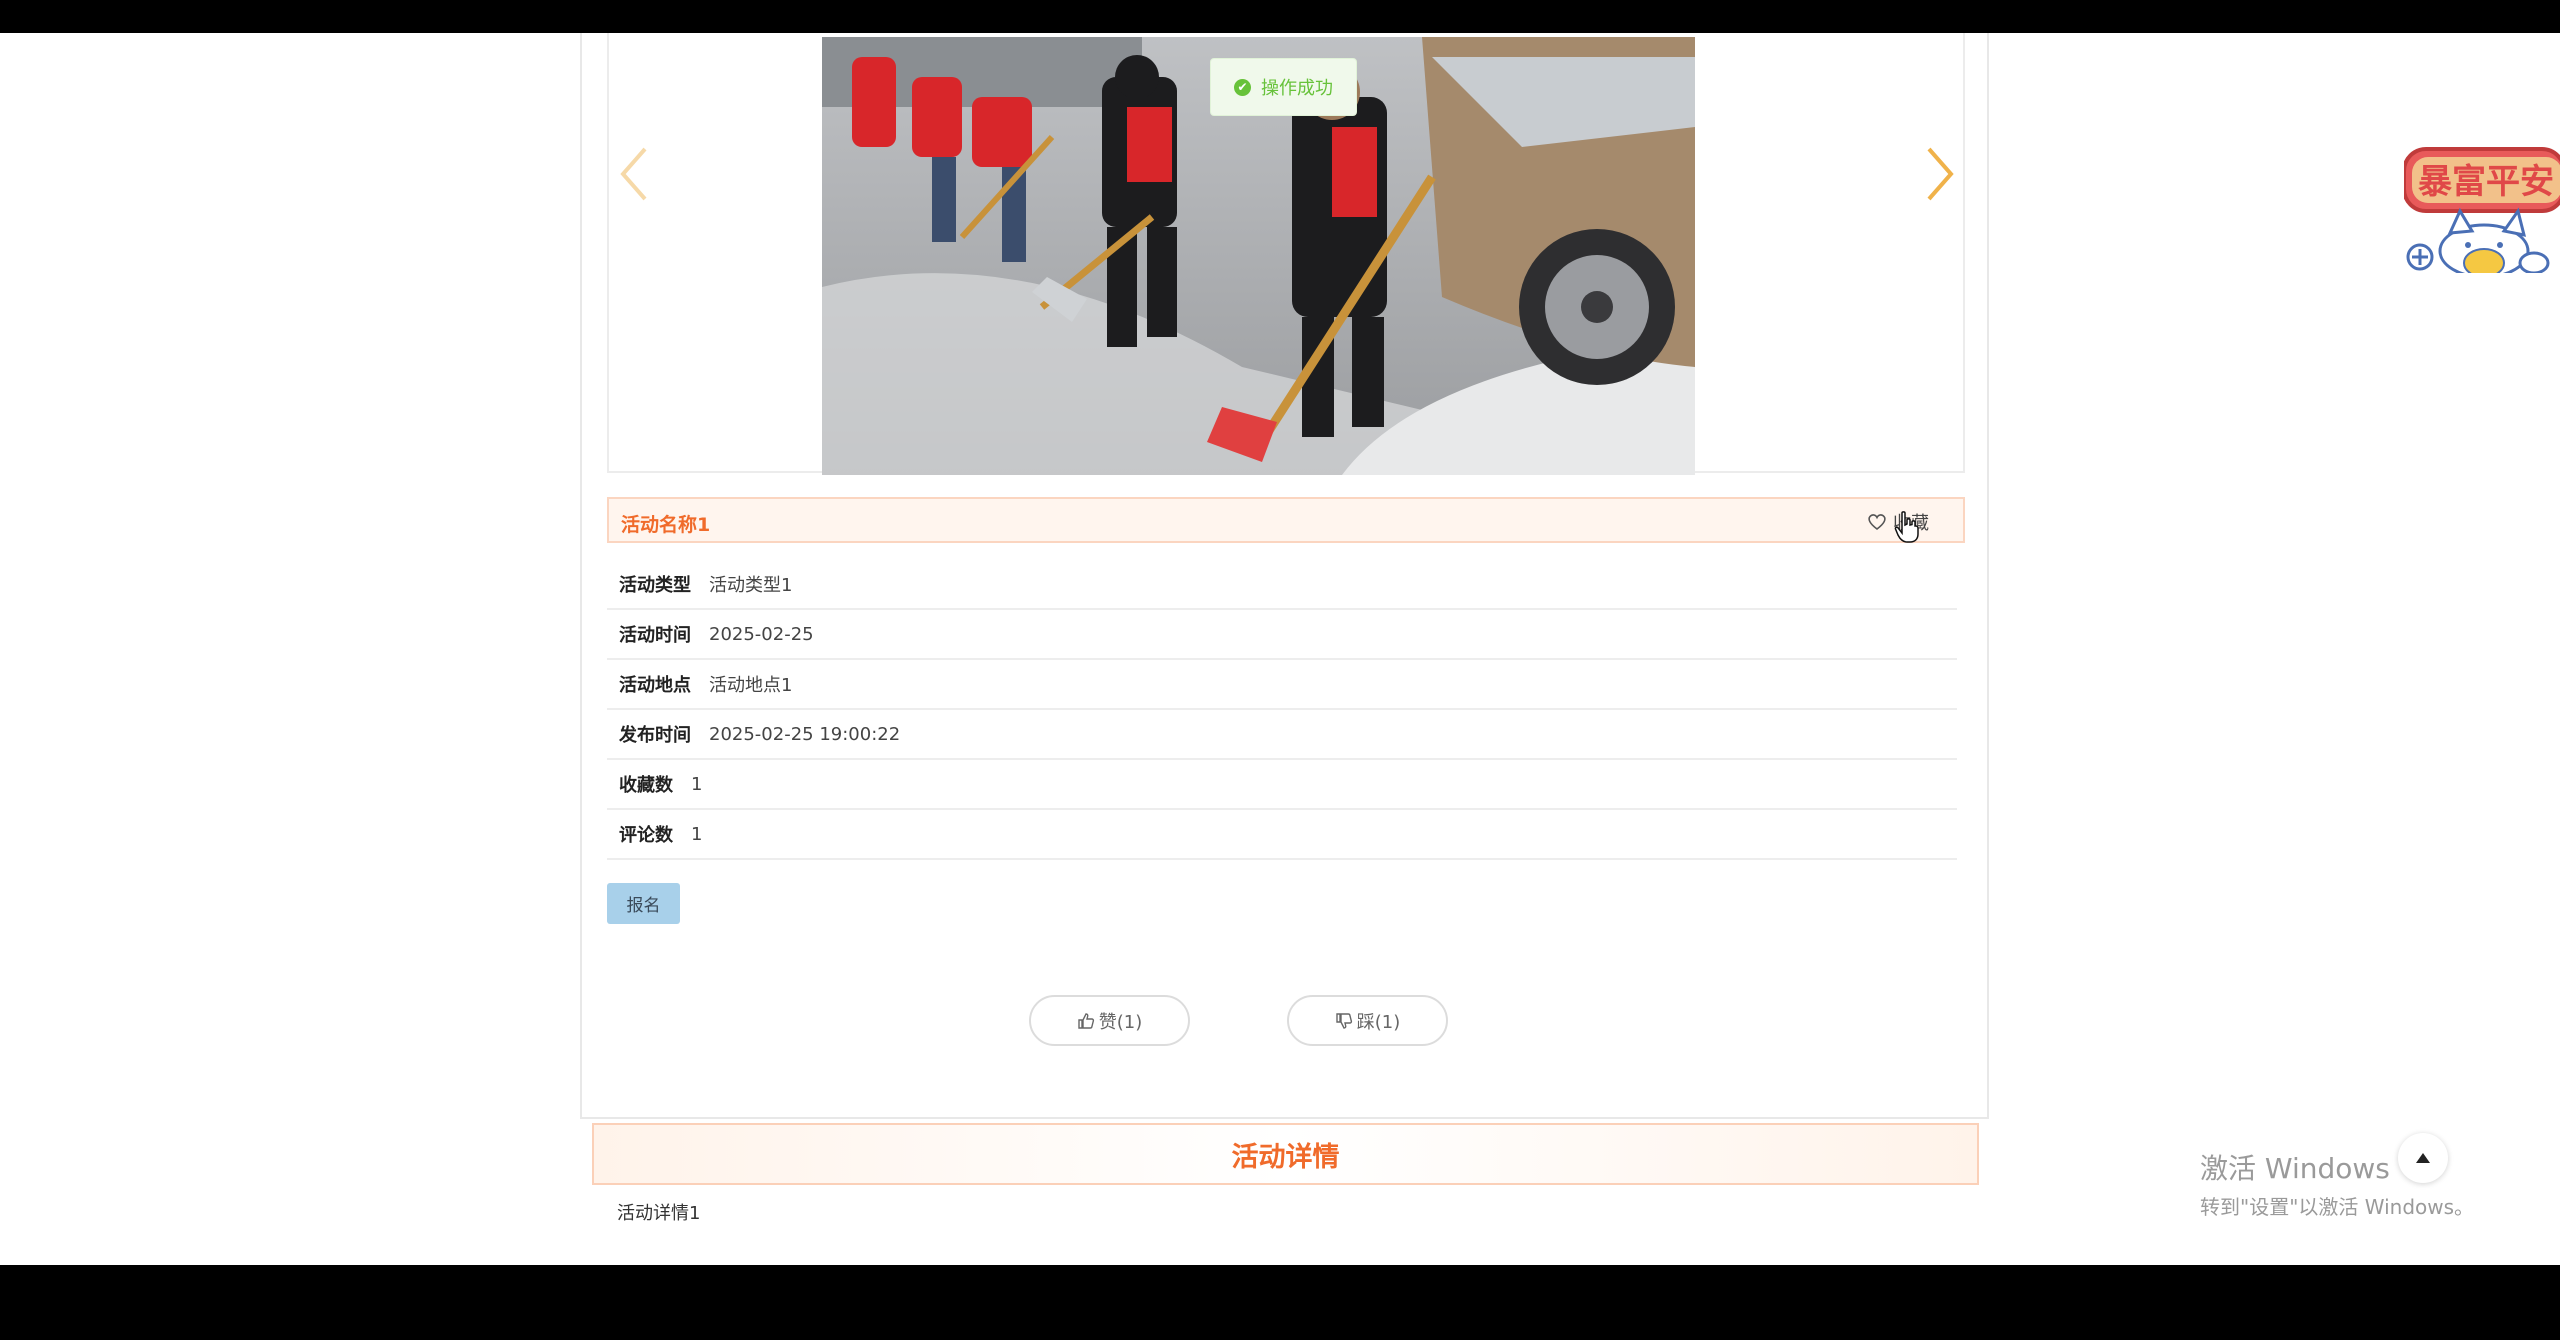 This screenshot has width=2560, height=1340. Describe the element at coordinates (646, 785) in the screenshot. I see `info-label: 收藏数` at that location.